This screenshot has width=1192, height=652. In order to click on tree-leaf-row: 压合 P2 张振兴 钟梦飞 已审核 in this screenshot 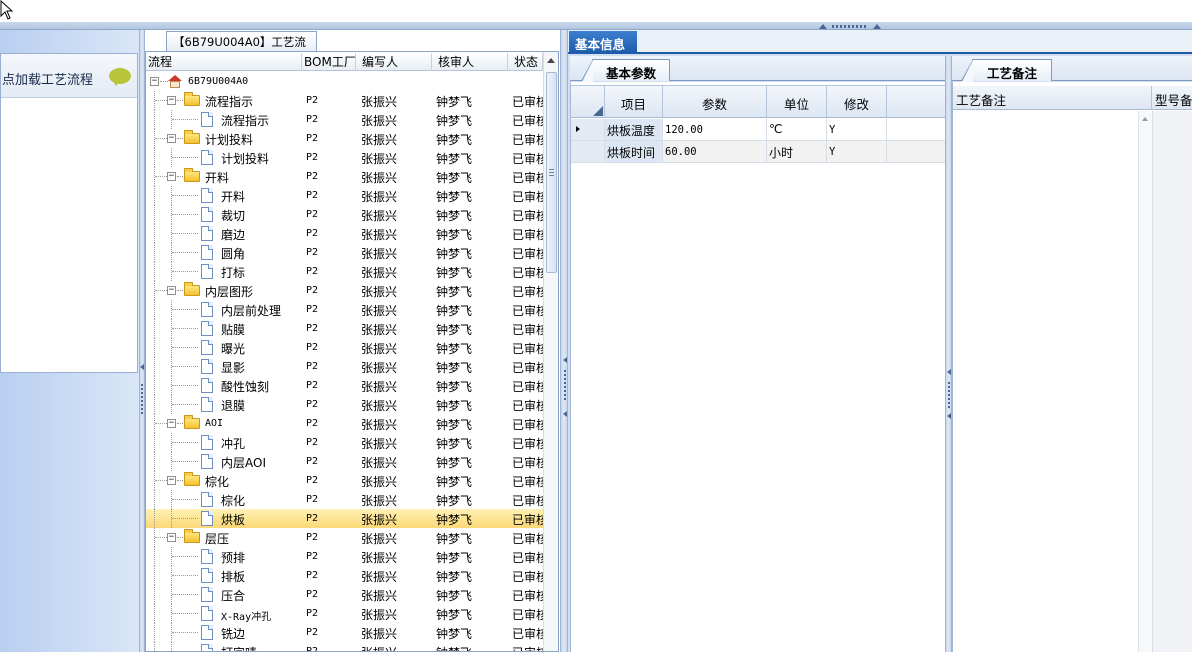, I will do `click(344, 594)`.